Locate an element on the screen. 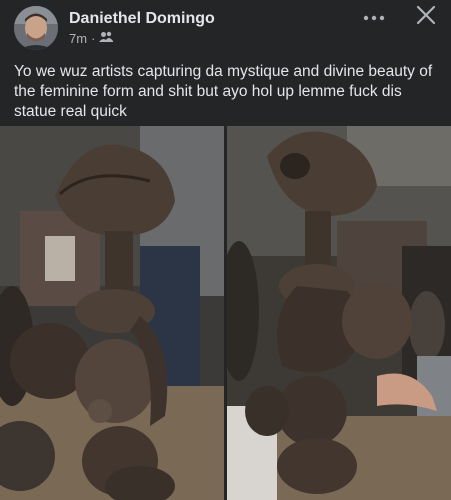 The height and width of the screenshot is (500, 451). close-icon is located at coordinates (426, 17).